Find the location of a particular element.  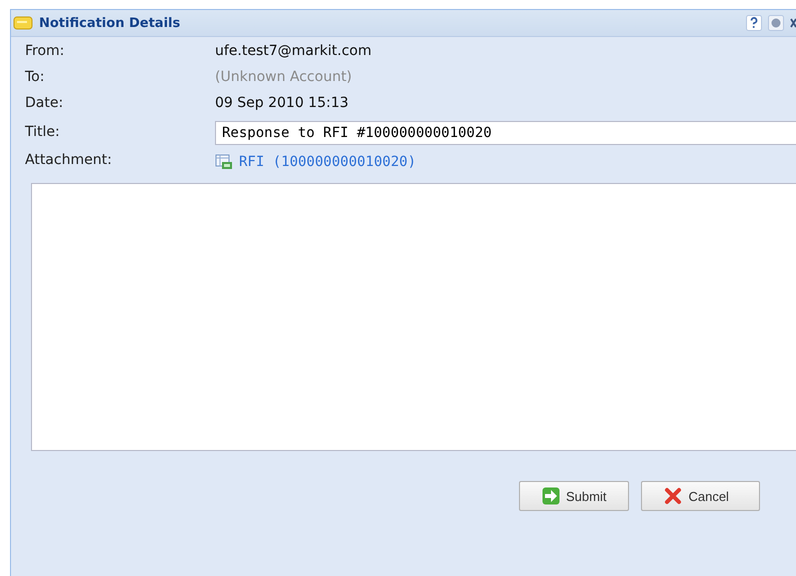

title-field: Response to RFI #100000000010020 is located at coordinates (505, 133).